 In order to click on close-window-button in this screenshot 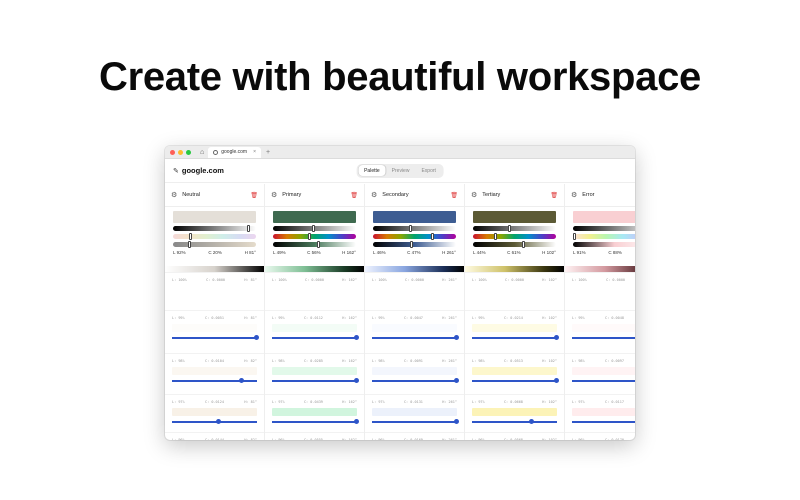, I will do `click(172, 152)`.